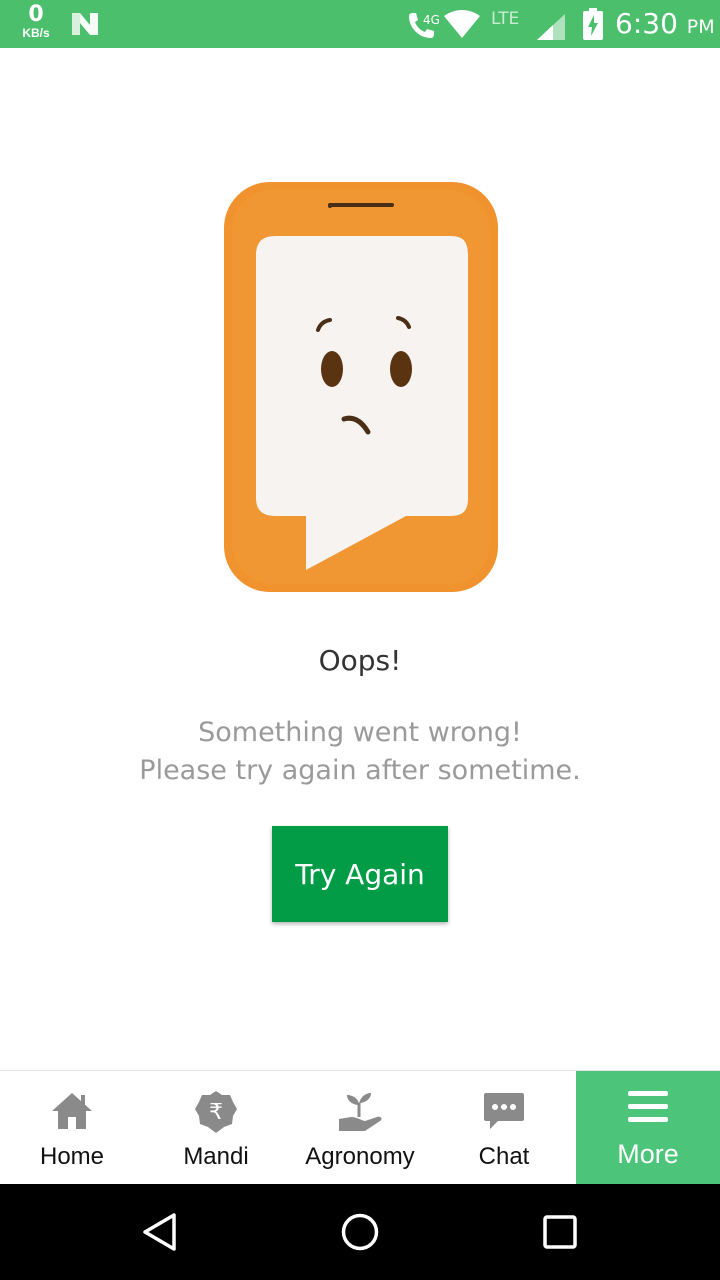 This screenshot has height=1280, width=720. I want to click on nav-label-more: More, so click(648, 1154).